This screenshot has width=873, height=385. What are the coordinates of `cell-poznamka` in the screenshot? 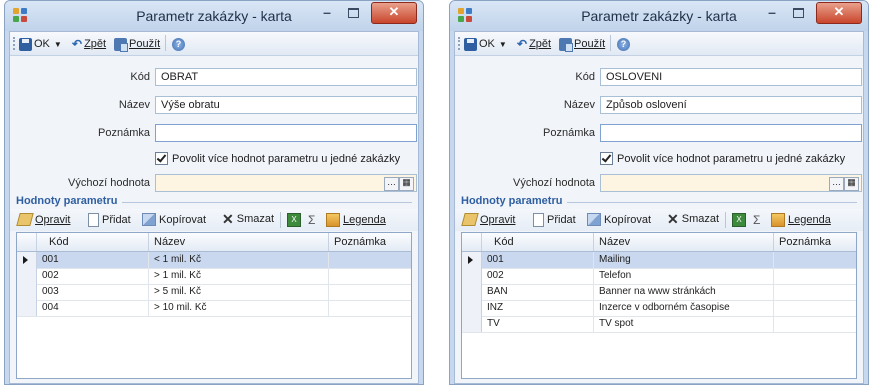 It's located at (370, 276).